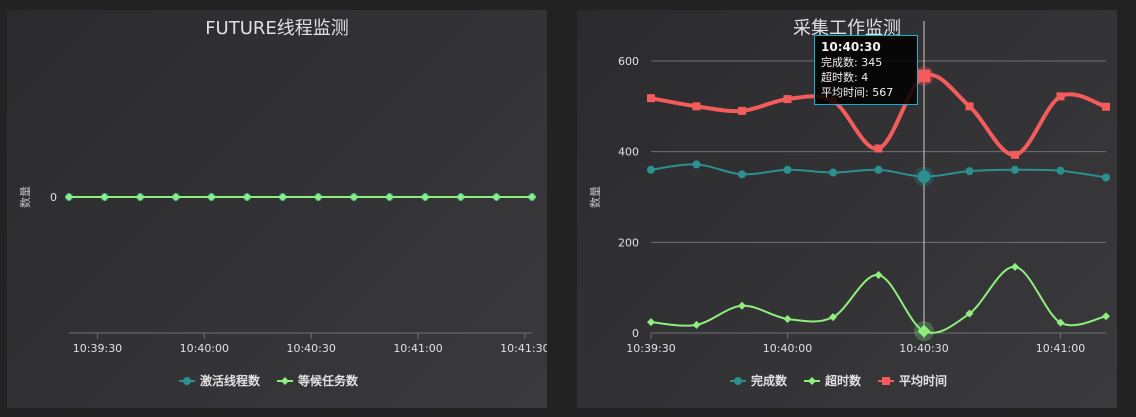  What do you see at coordinates (277, 28) in the screenshot?
I see `chart-title: FUTURE线程监测` at bounding box center [277, 28].